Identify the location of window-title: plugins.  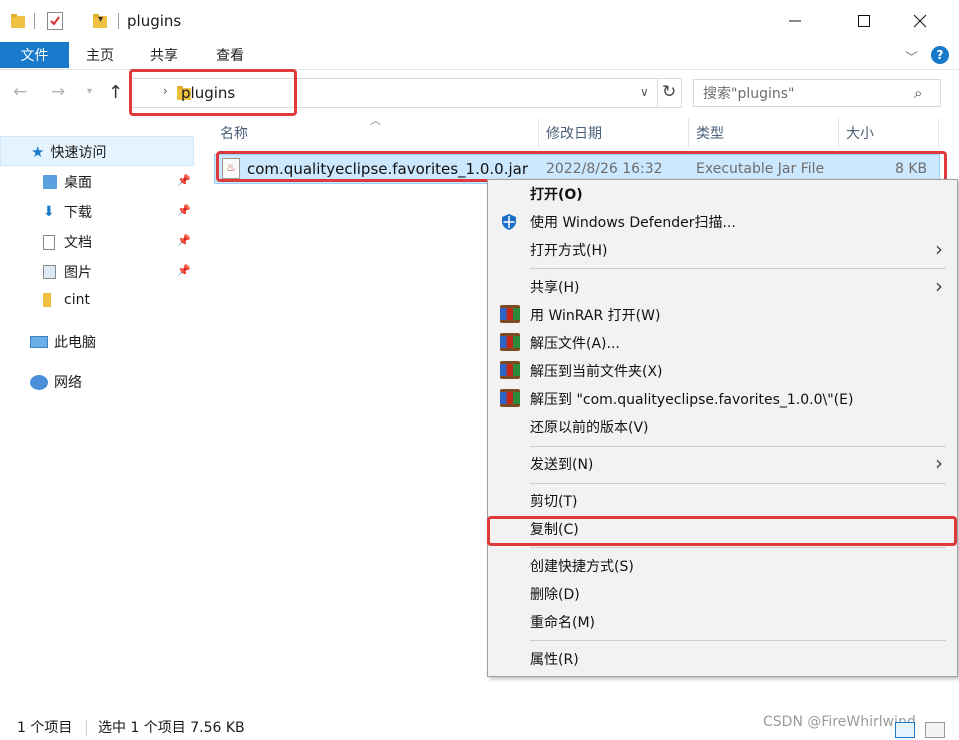
(154, 21).